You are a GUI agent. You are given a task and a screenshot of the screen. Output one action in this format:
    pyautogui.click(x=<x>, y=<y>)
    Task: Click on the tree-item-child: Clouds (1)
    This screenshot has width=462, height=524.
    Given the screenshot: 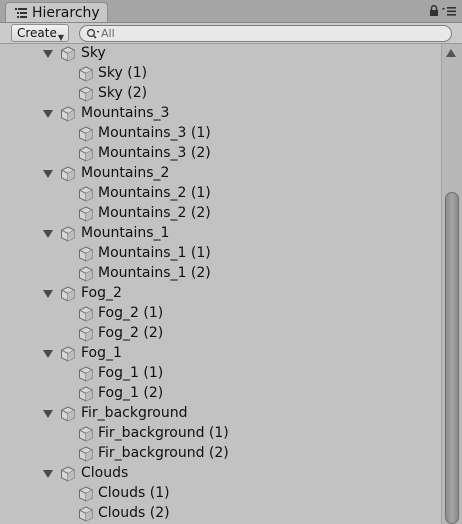 What is the action you would take?
    pyautogui.click(x=220, y=494)
    